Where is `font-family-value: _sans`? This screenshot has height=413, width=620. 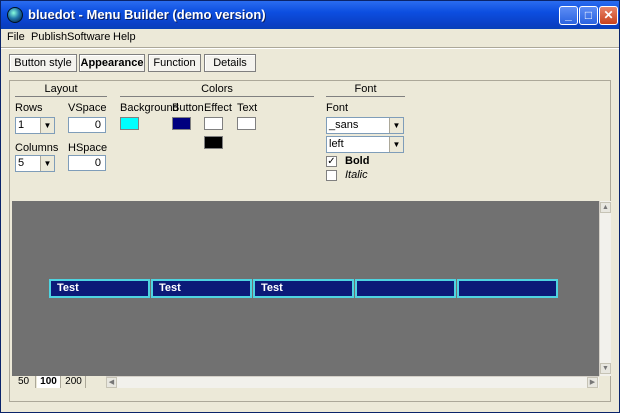 font-family-value: _sans is located at coordinates (344, 125).